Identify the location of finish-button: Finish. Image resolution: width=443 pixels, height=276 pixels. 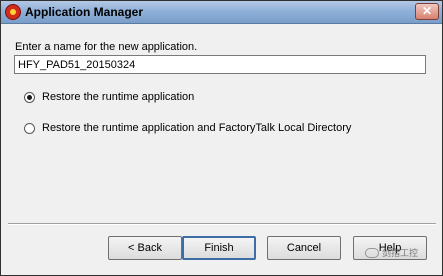
(219, 248).